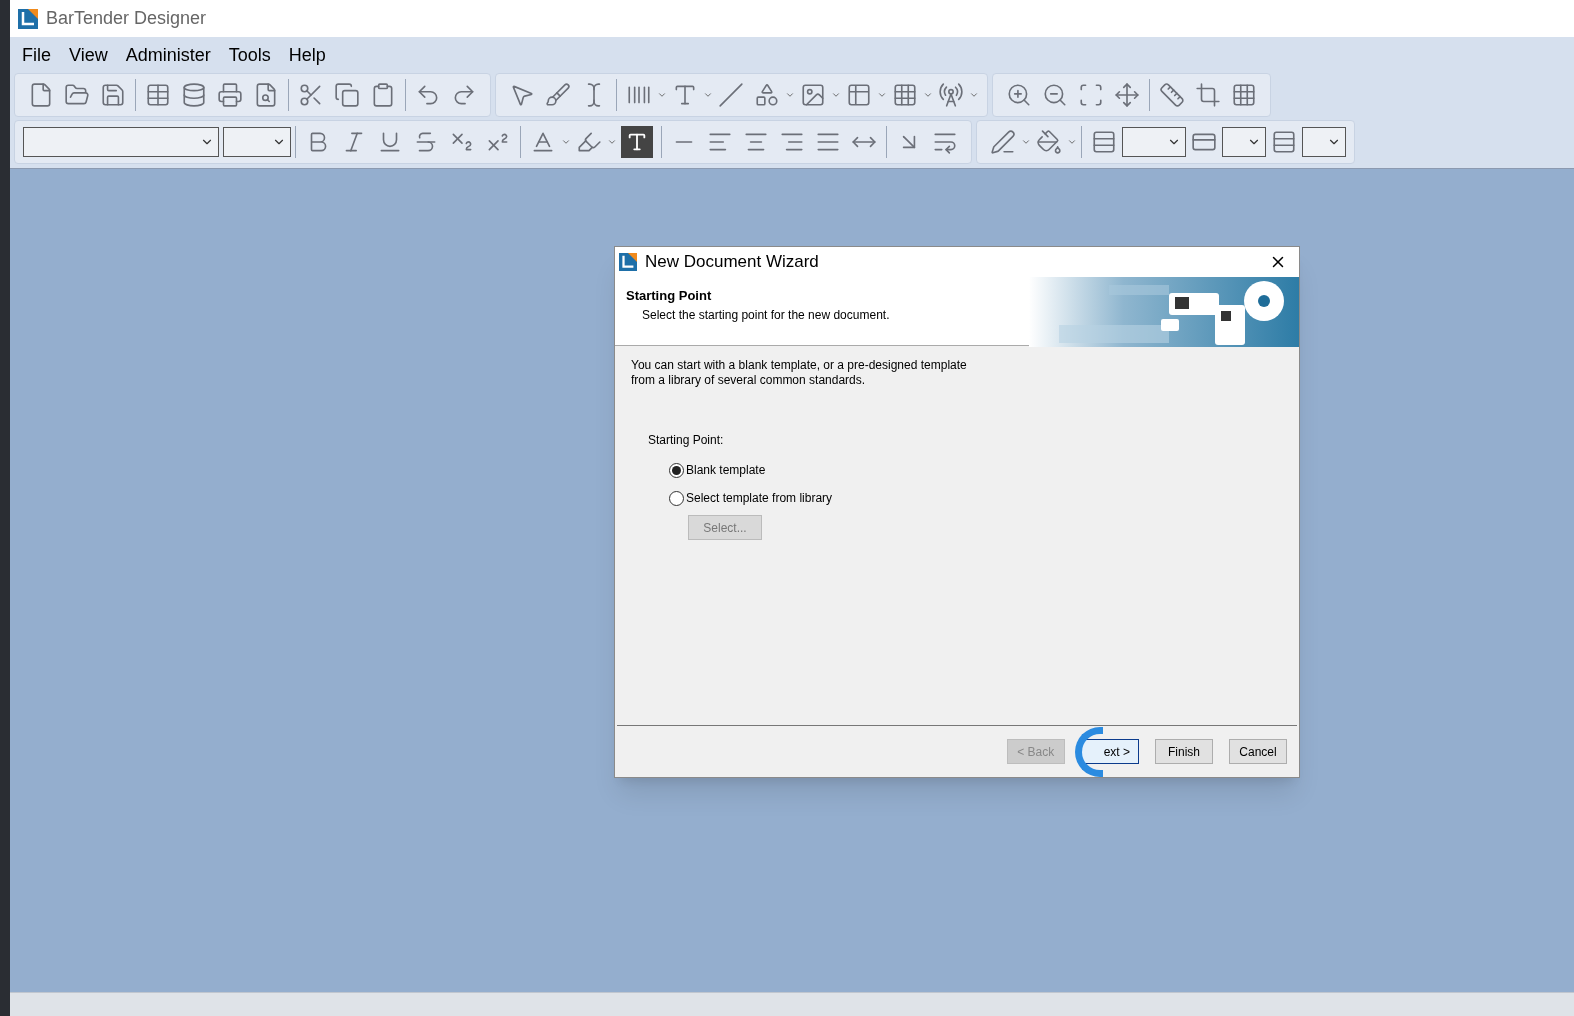 Image resolution: width=1574 pixels, height=1016 pixels. What do you see at coordinates (88, 55) in the screenshot?
I see `menu-item: View` at bounding box center [88, 55].